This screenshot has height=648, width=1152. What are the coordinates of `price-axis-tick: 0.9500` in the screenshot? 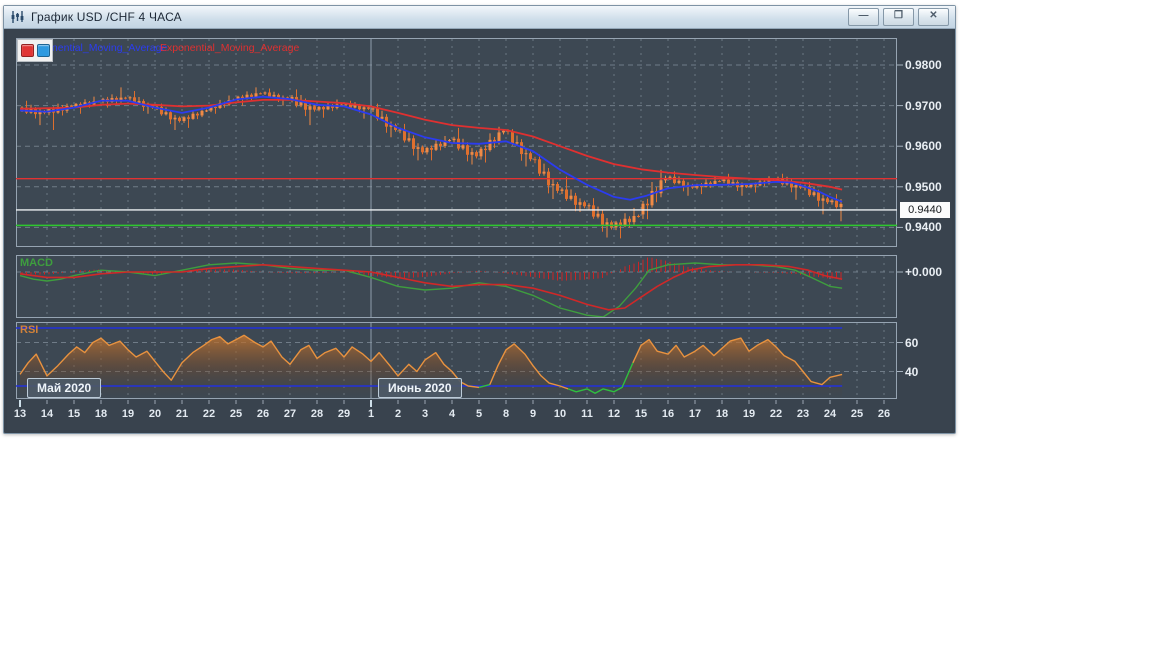 It's located at (923, 186).